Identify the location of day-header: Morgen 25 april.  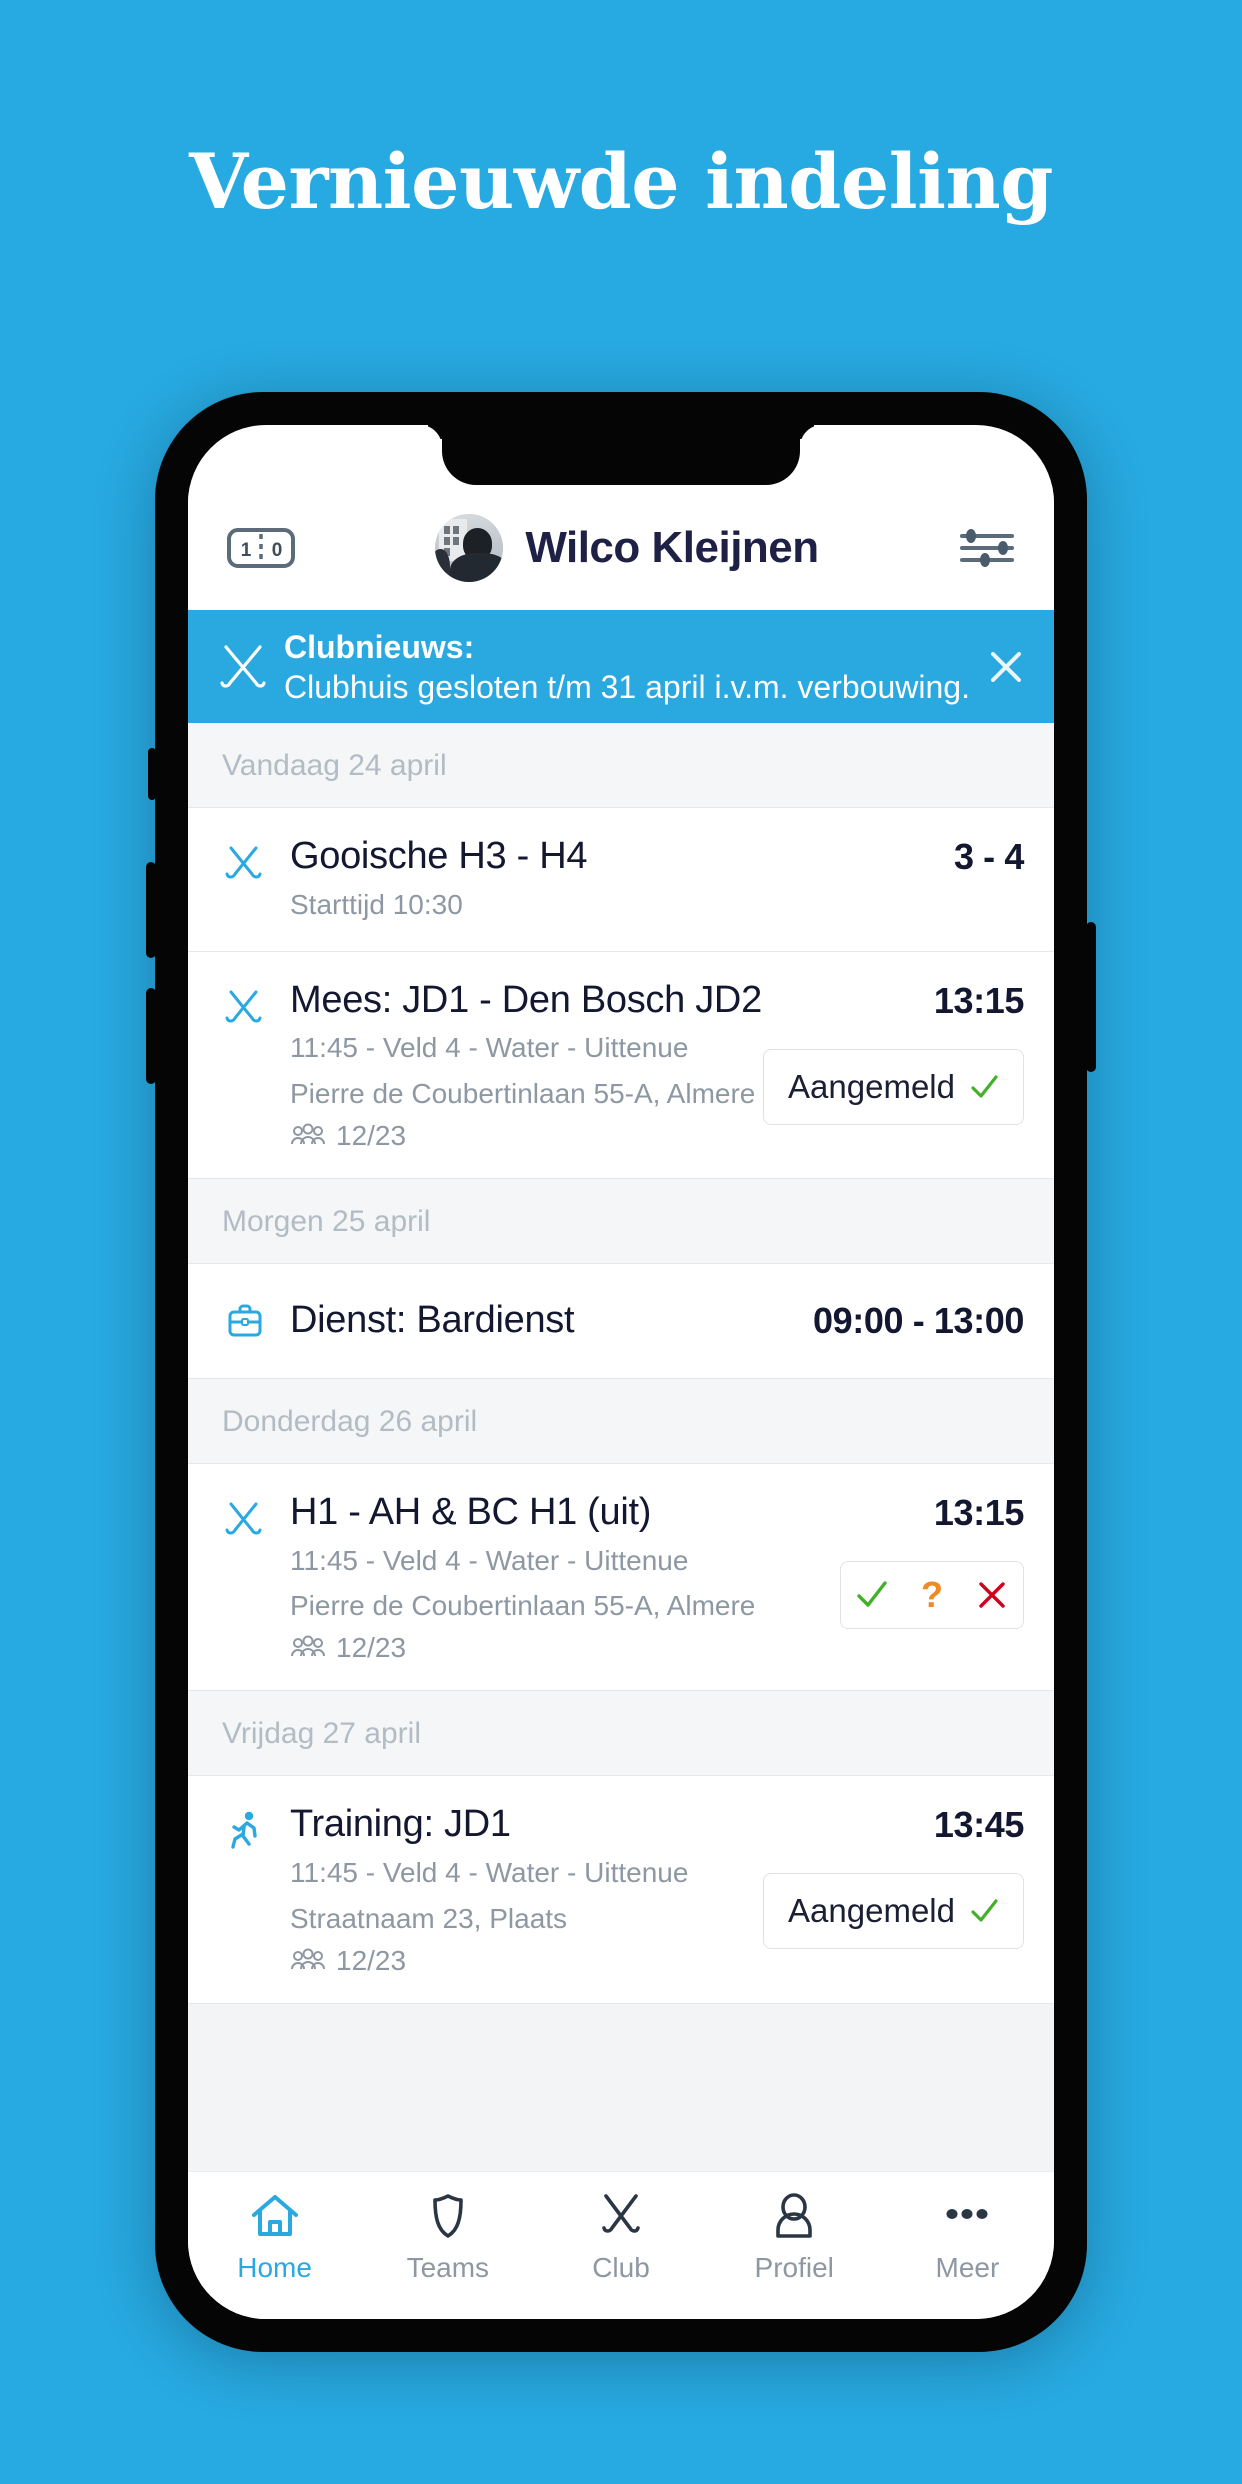
(621, 1221).